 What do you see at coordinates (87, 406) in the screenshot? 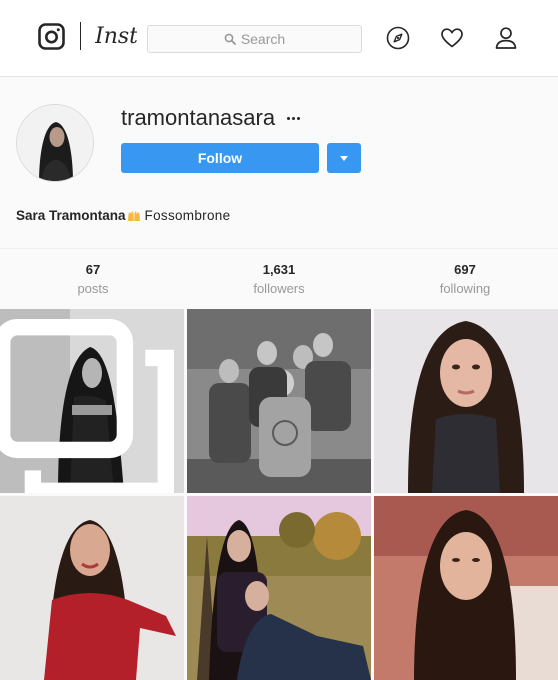
I see `multiple-photos-icon` at bounding box center [87, 406].